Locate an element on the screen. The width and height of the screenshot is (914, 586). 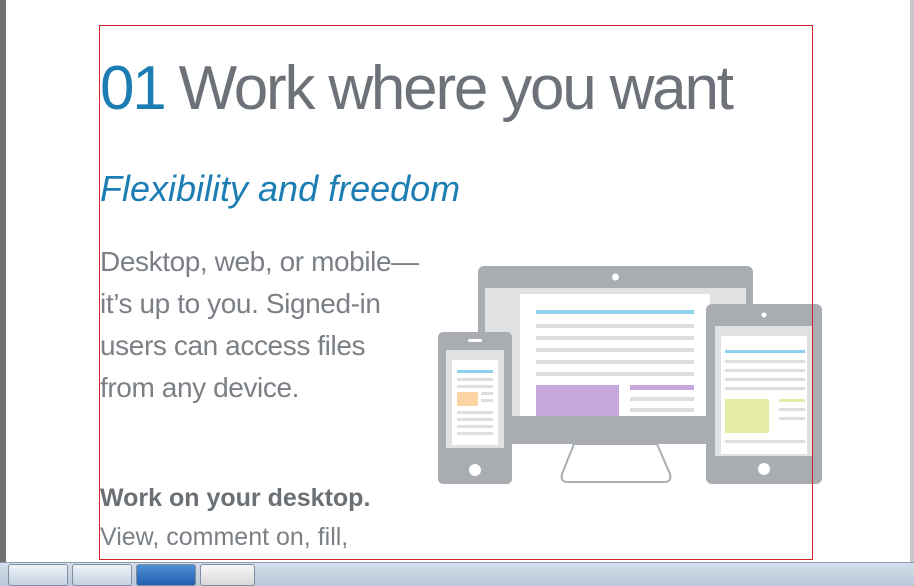
windows-taskbar is located at coordinates (457, 574).